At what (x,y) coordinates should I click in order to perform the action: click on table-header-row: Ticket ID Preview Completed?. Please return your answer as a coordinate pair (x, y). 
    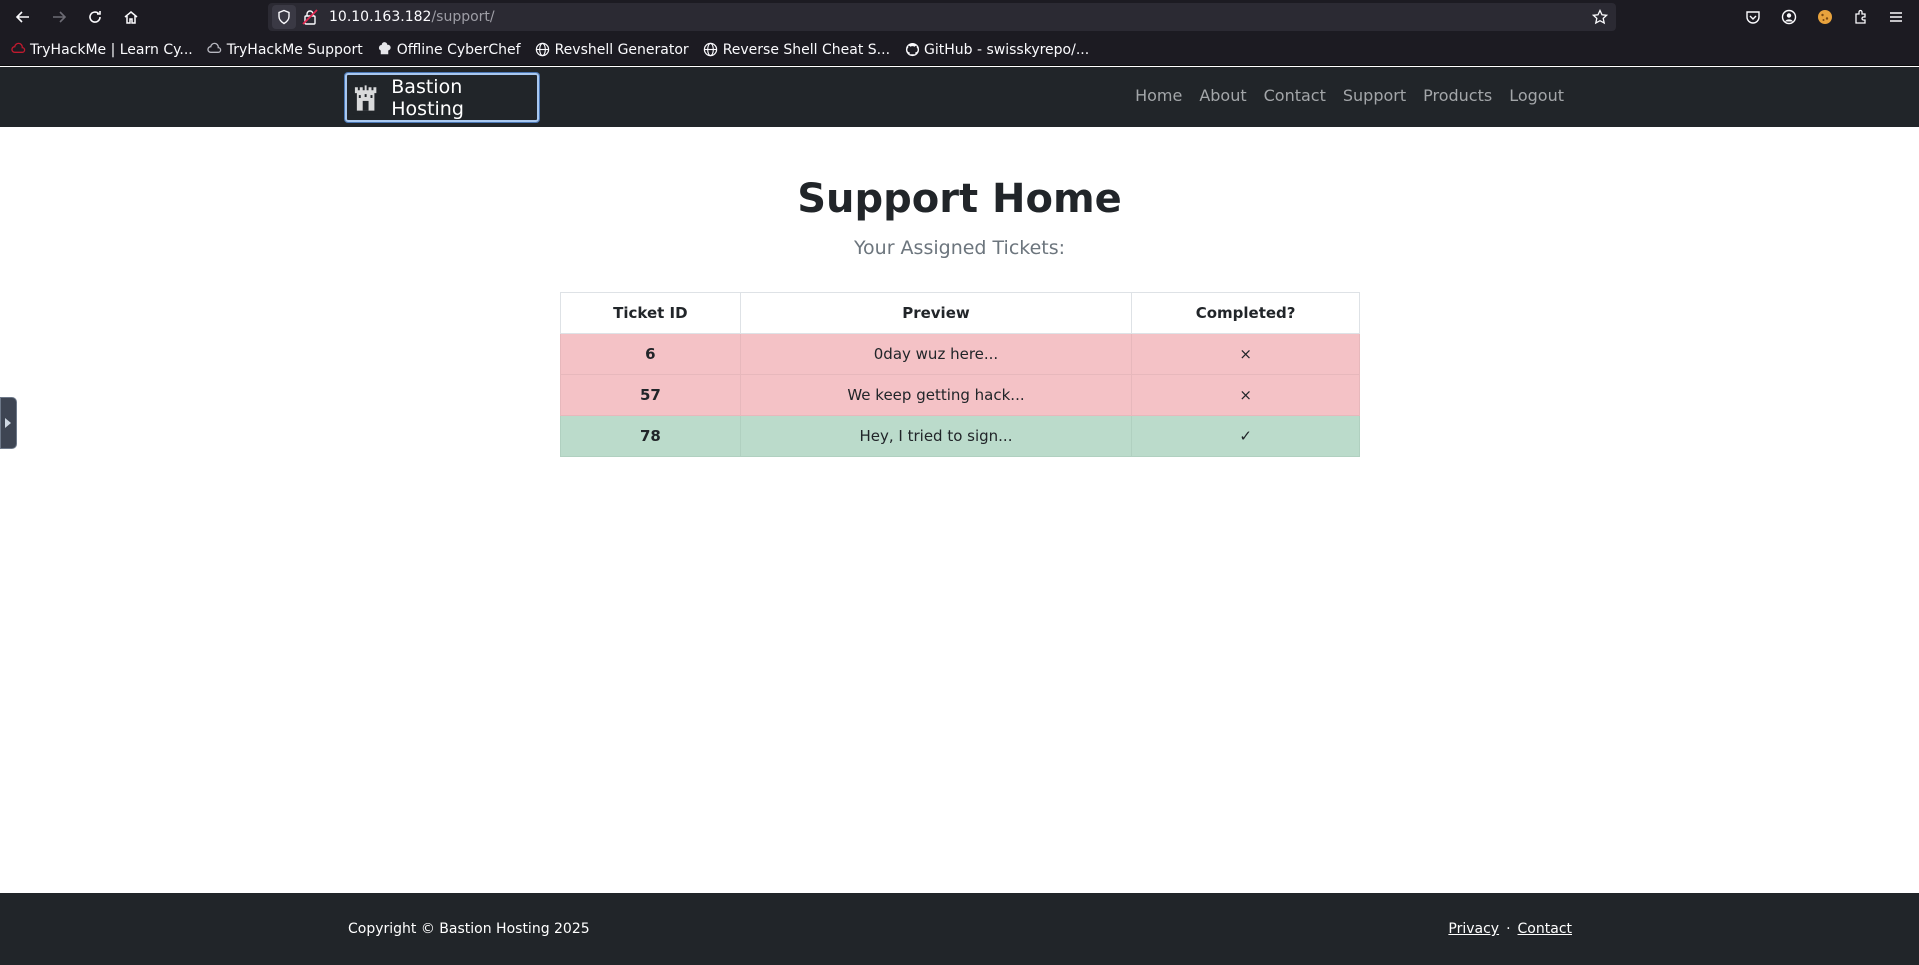
    Looking at the image, I should click on (960, 313).